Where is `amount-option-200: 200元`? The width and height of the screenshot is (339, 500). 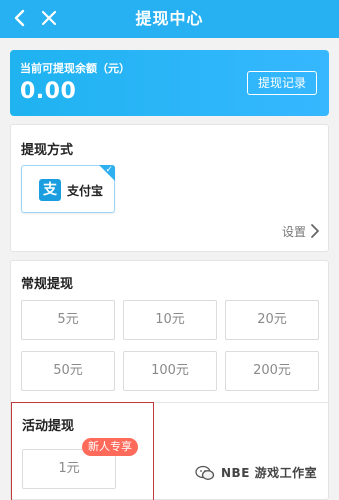 amount-option-200: 200元 is located at coordinates (272, 371).